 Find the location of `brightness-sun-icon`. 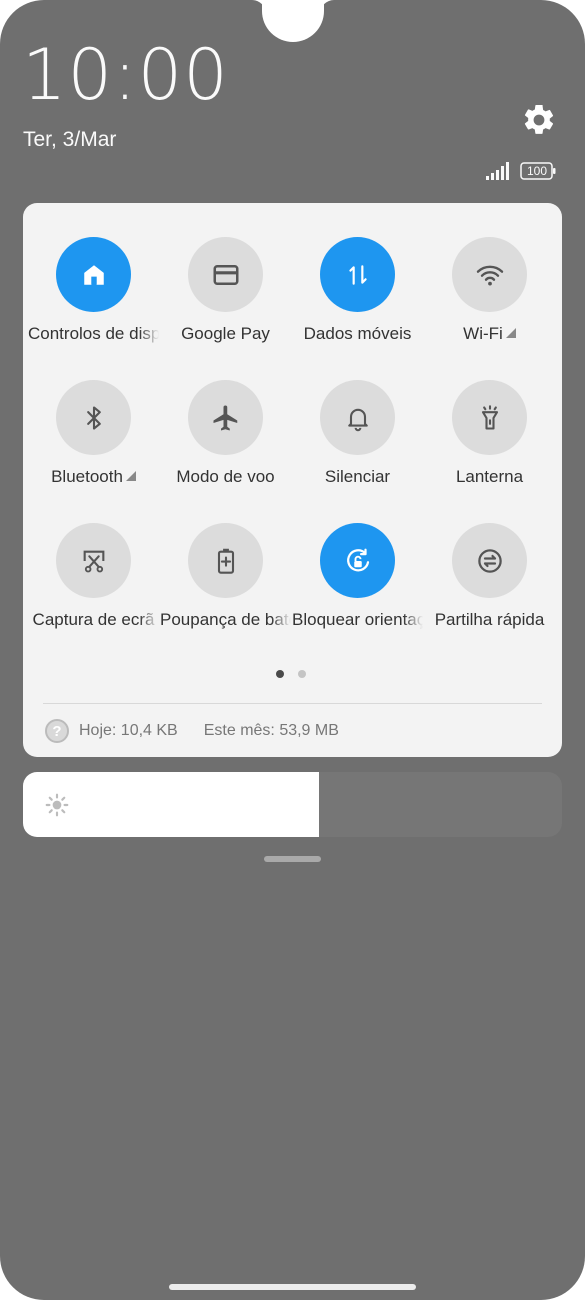

brightness-sun-icon is located at coordinates (57, 805).